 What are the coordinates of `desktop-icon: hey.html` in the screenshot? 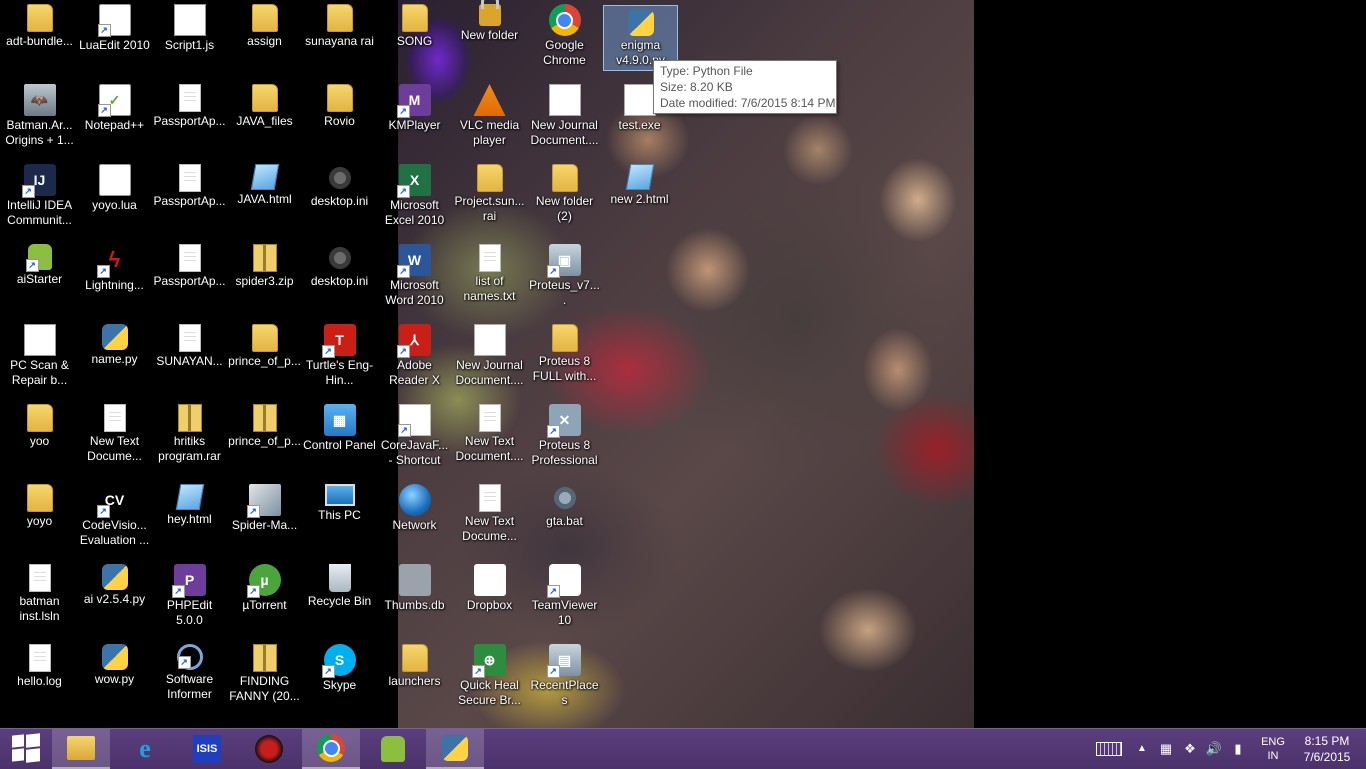 It's located at (189, 519).